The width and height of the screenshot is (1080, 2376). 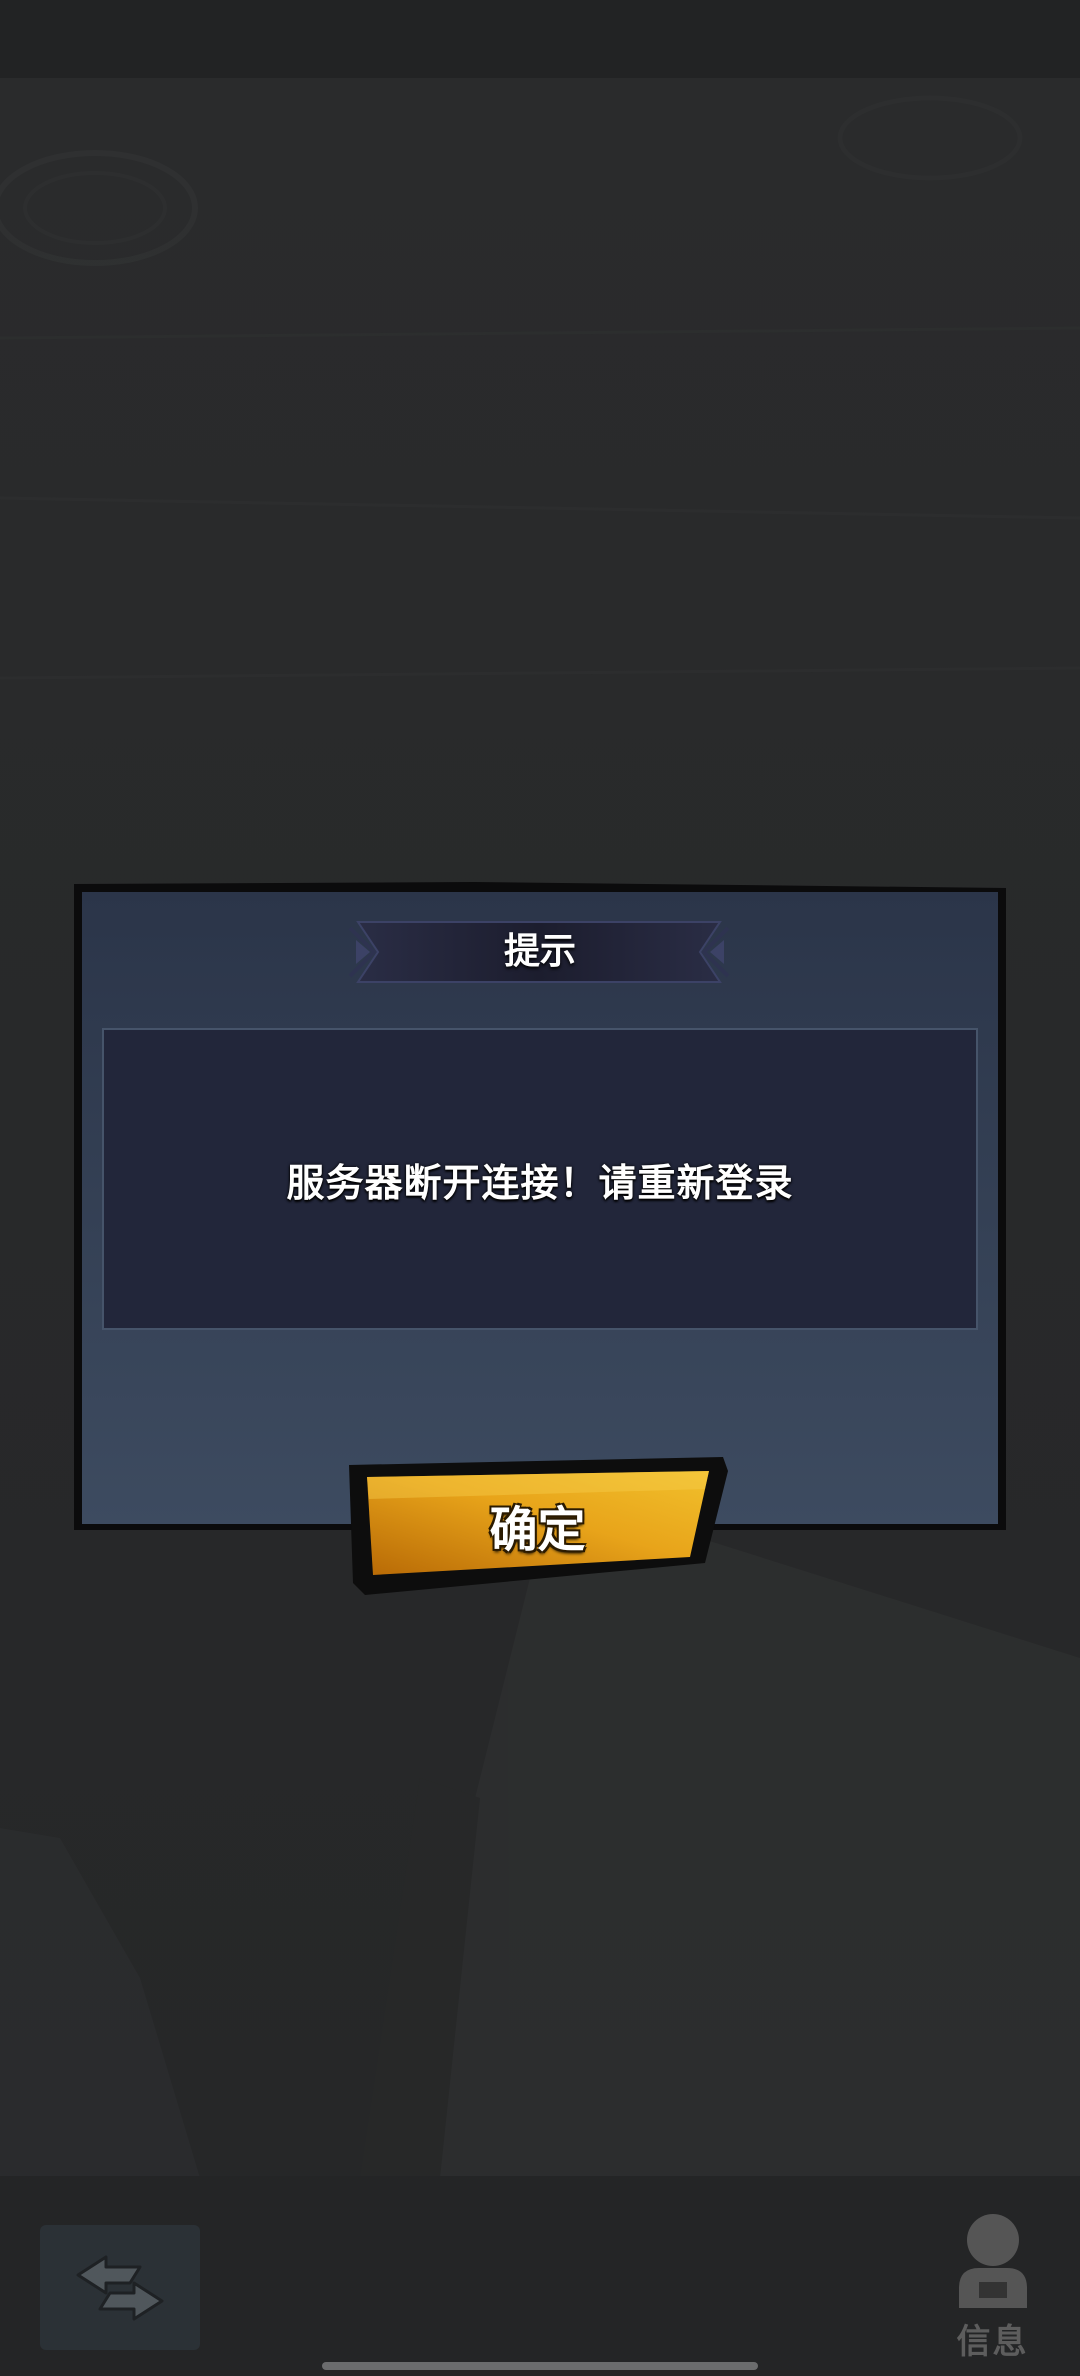 What do you see at coordinates (992, 2261) in the screenshot?
I see `user-icon` at bounding box center [992, 2261].